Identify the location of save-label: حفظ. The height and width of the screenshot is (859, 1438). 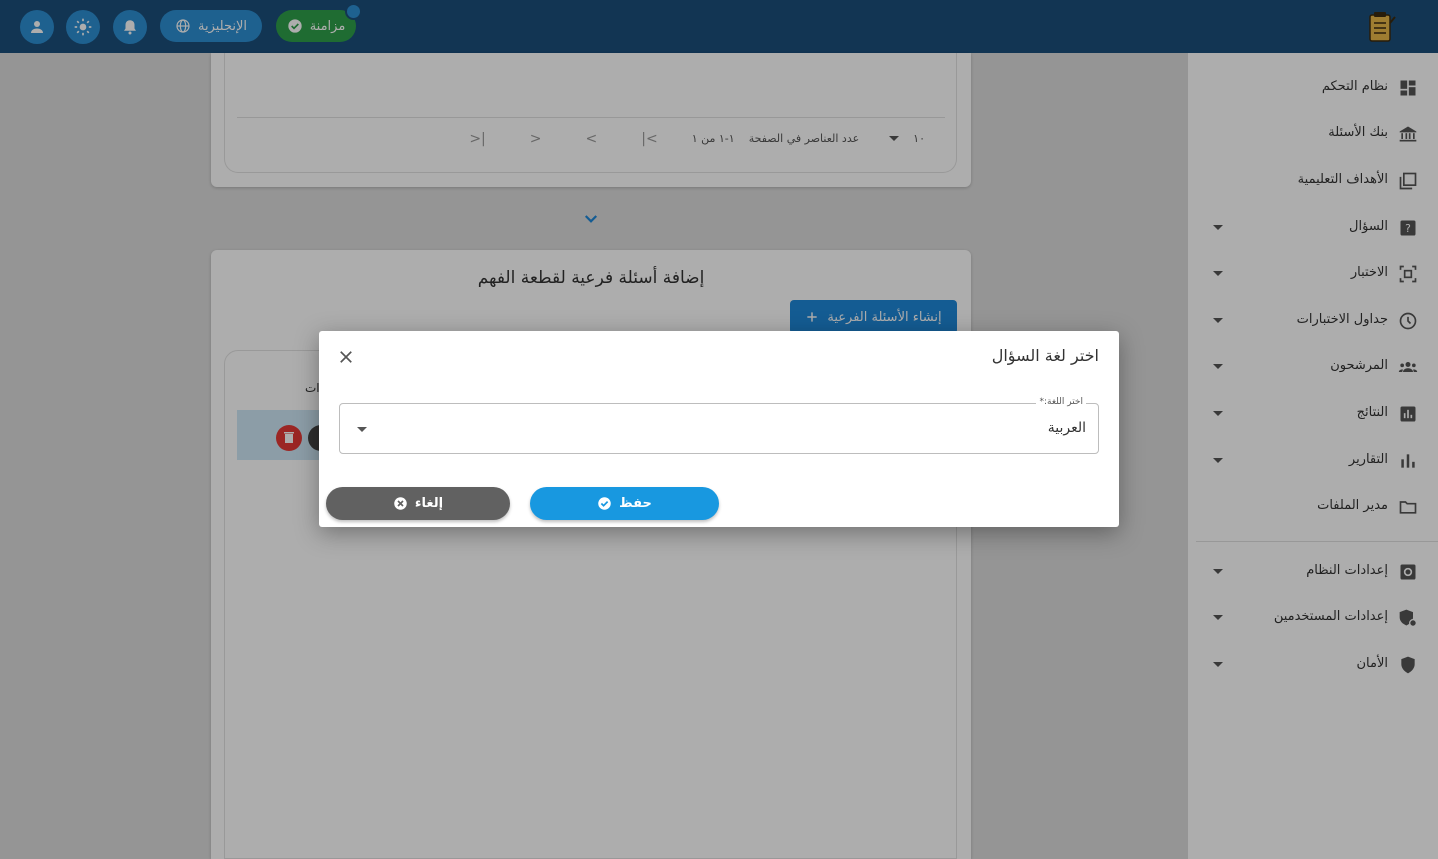
(635, 503).